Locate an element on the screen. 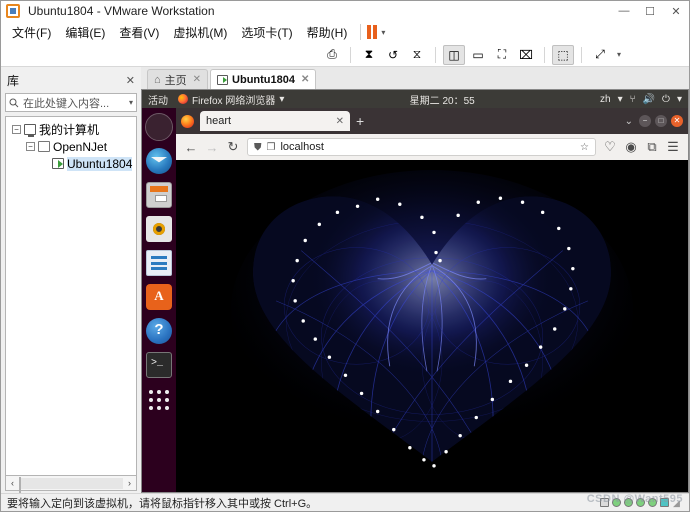 The image size is (690, 512). library-title: 库 is located at coordinates (13, 81).